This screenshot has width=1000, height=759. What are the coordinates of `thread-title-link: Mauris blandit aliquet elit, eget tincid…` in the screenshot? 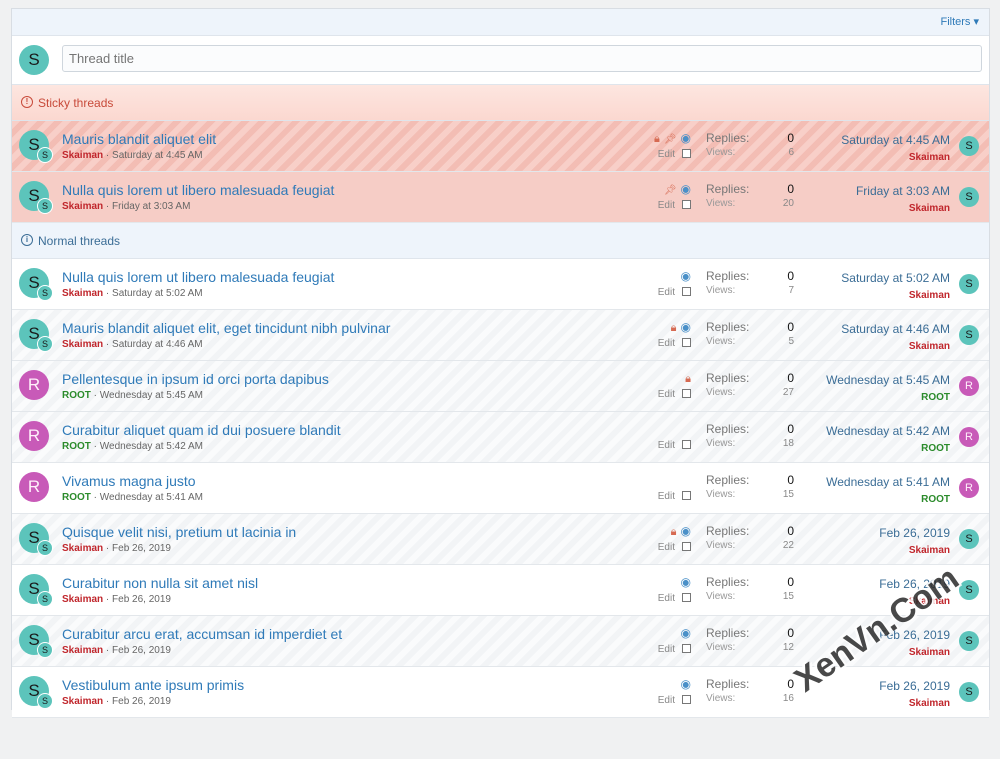 It's located at (226, 328).